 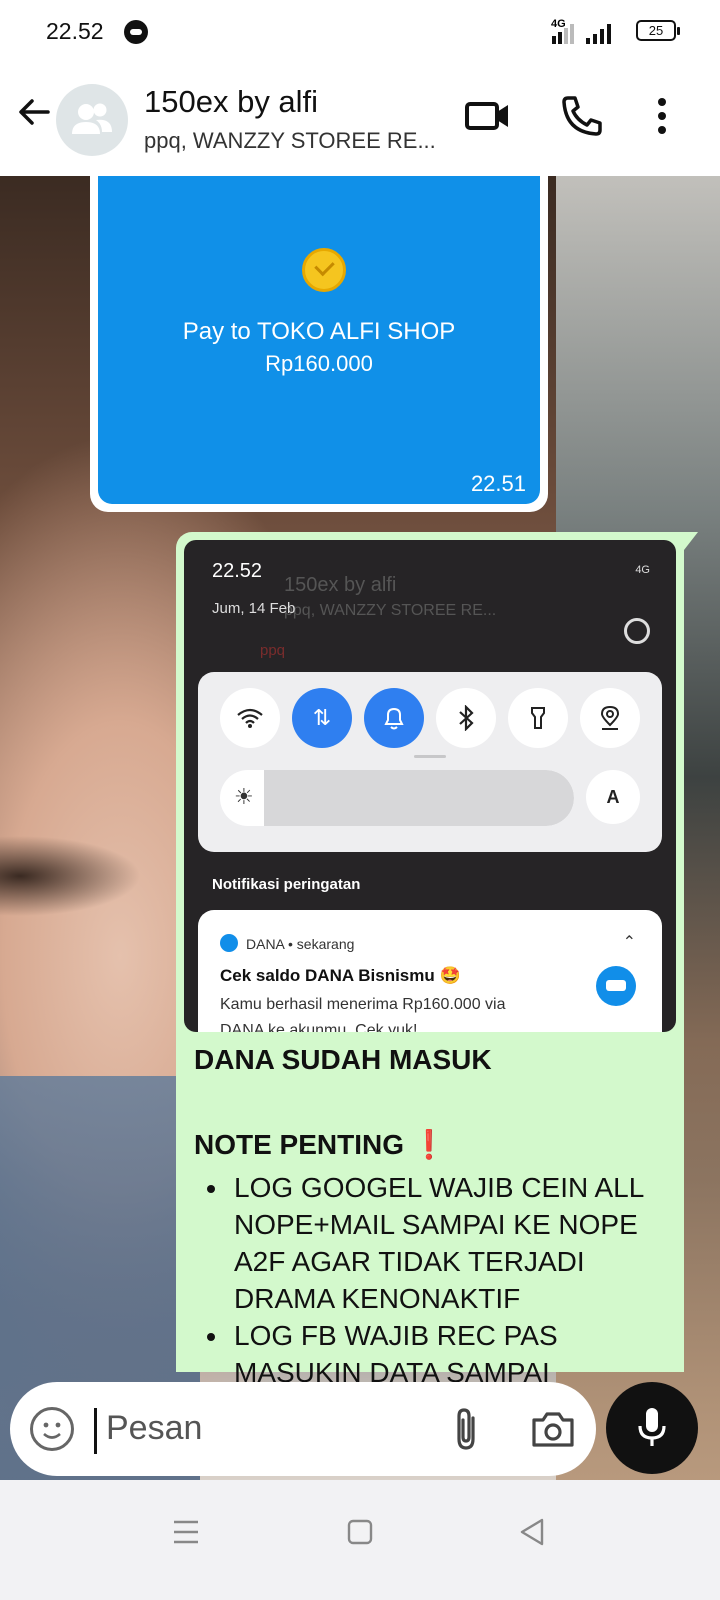 What do you see at coordinates (286, 884) in the screenshot?
I see `notification-section-title: Notifikasi peringatan` at bounding box center [286, 884].